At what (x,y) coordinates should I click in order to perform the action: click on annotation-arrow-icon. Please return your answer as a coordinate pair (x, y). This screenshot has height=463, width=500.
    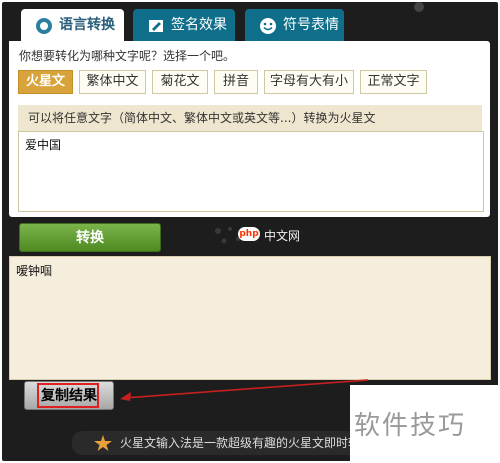
    Looking at the image, I should click on (244, 390).